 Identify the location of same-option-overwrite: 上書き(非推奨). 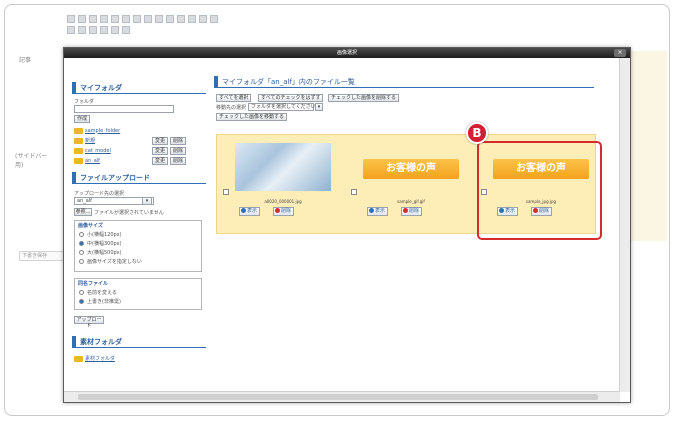
(138, 301).